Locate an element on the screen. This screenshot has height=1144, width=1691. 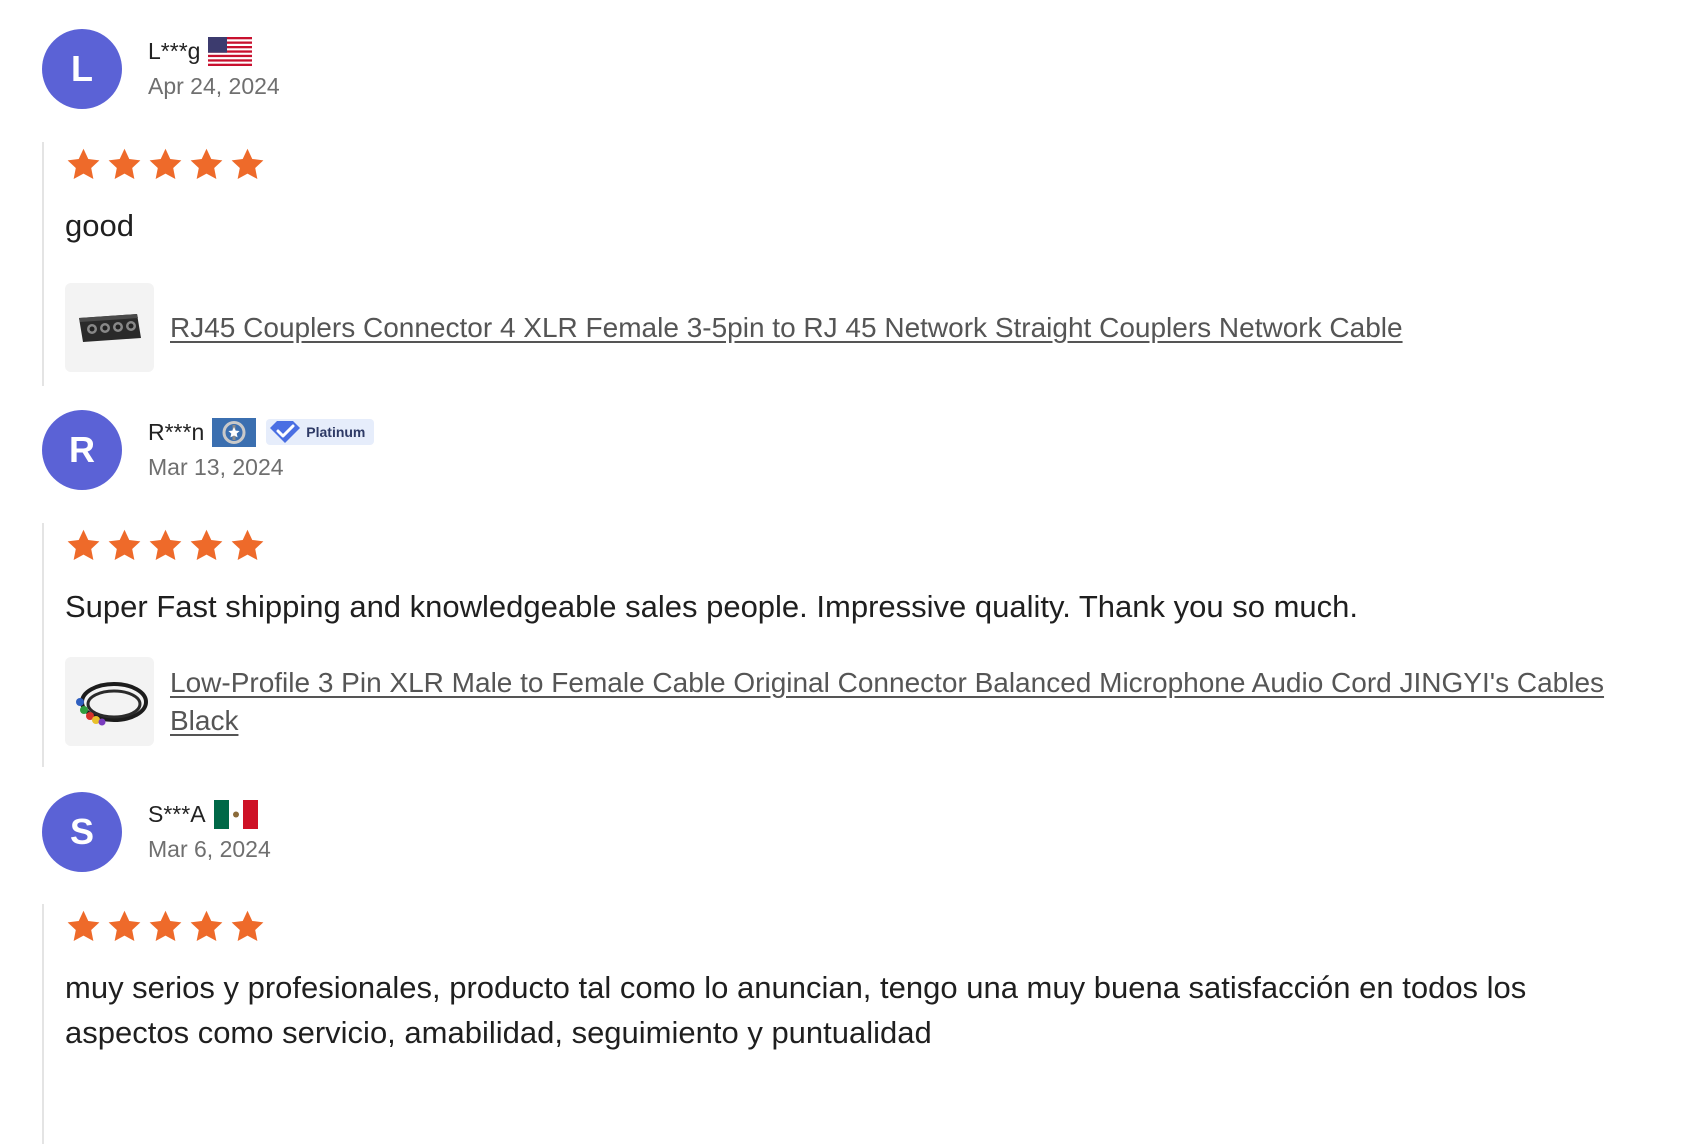
reviewer-info: S***A is located at coordinates (203, 814).